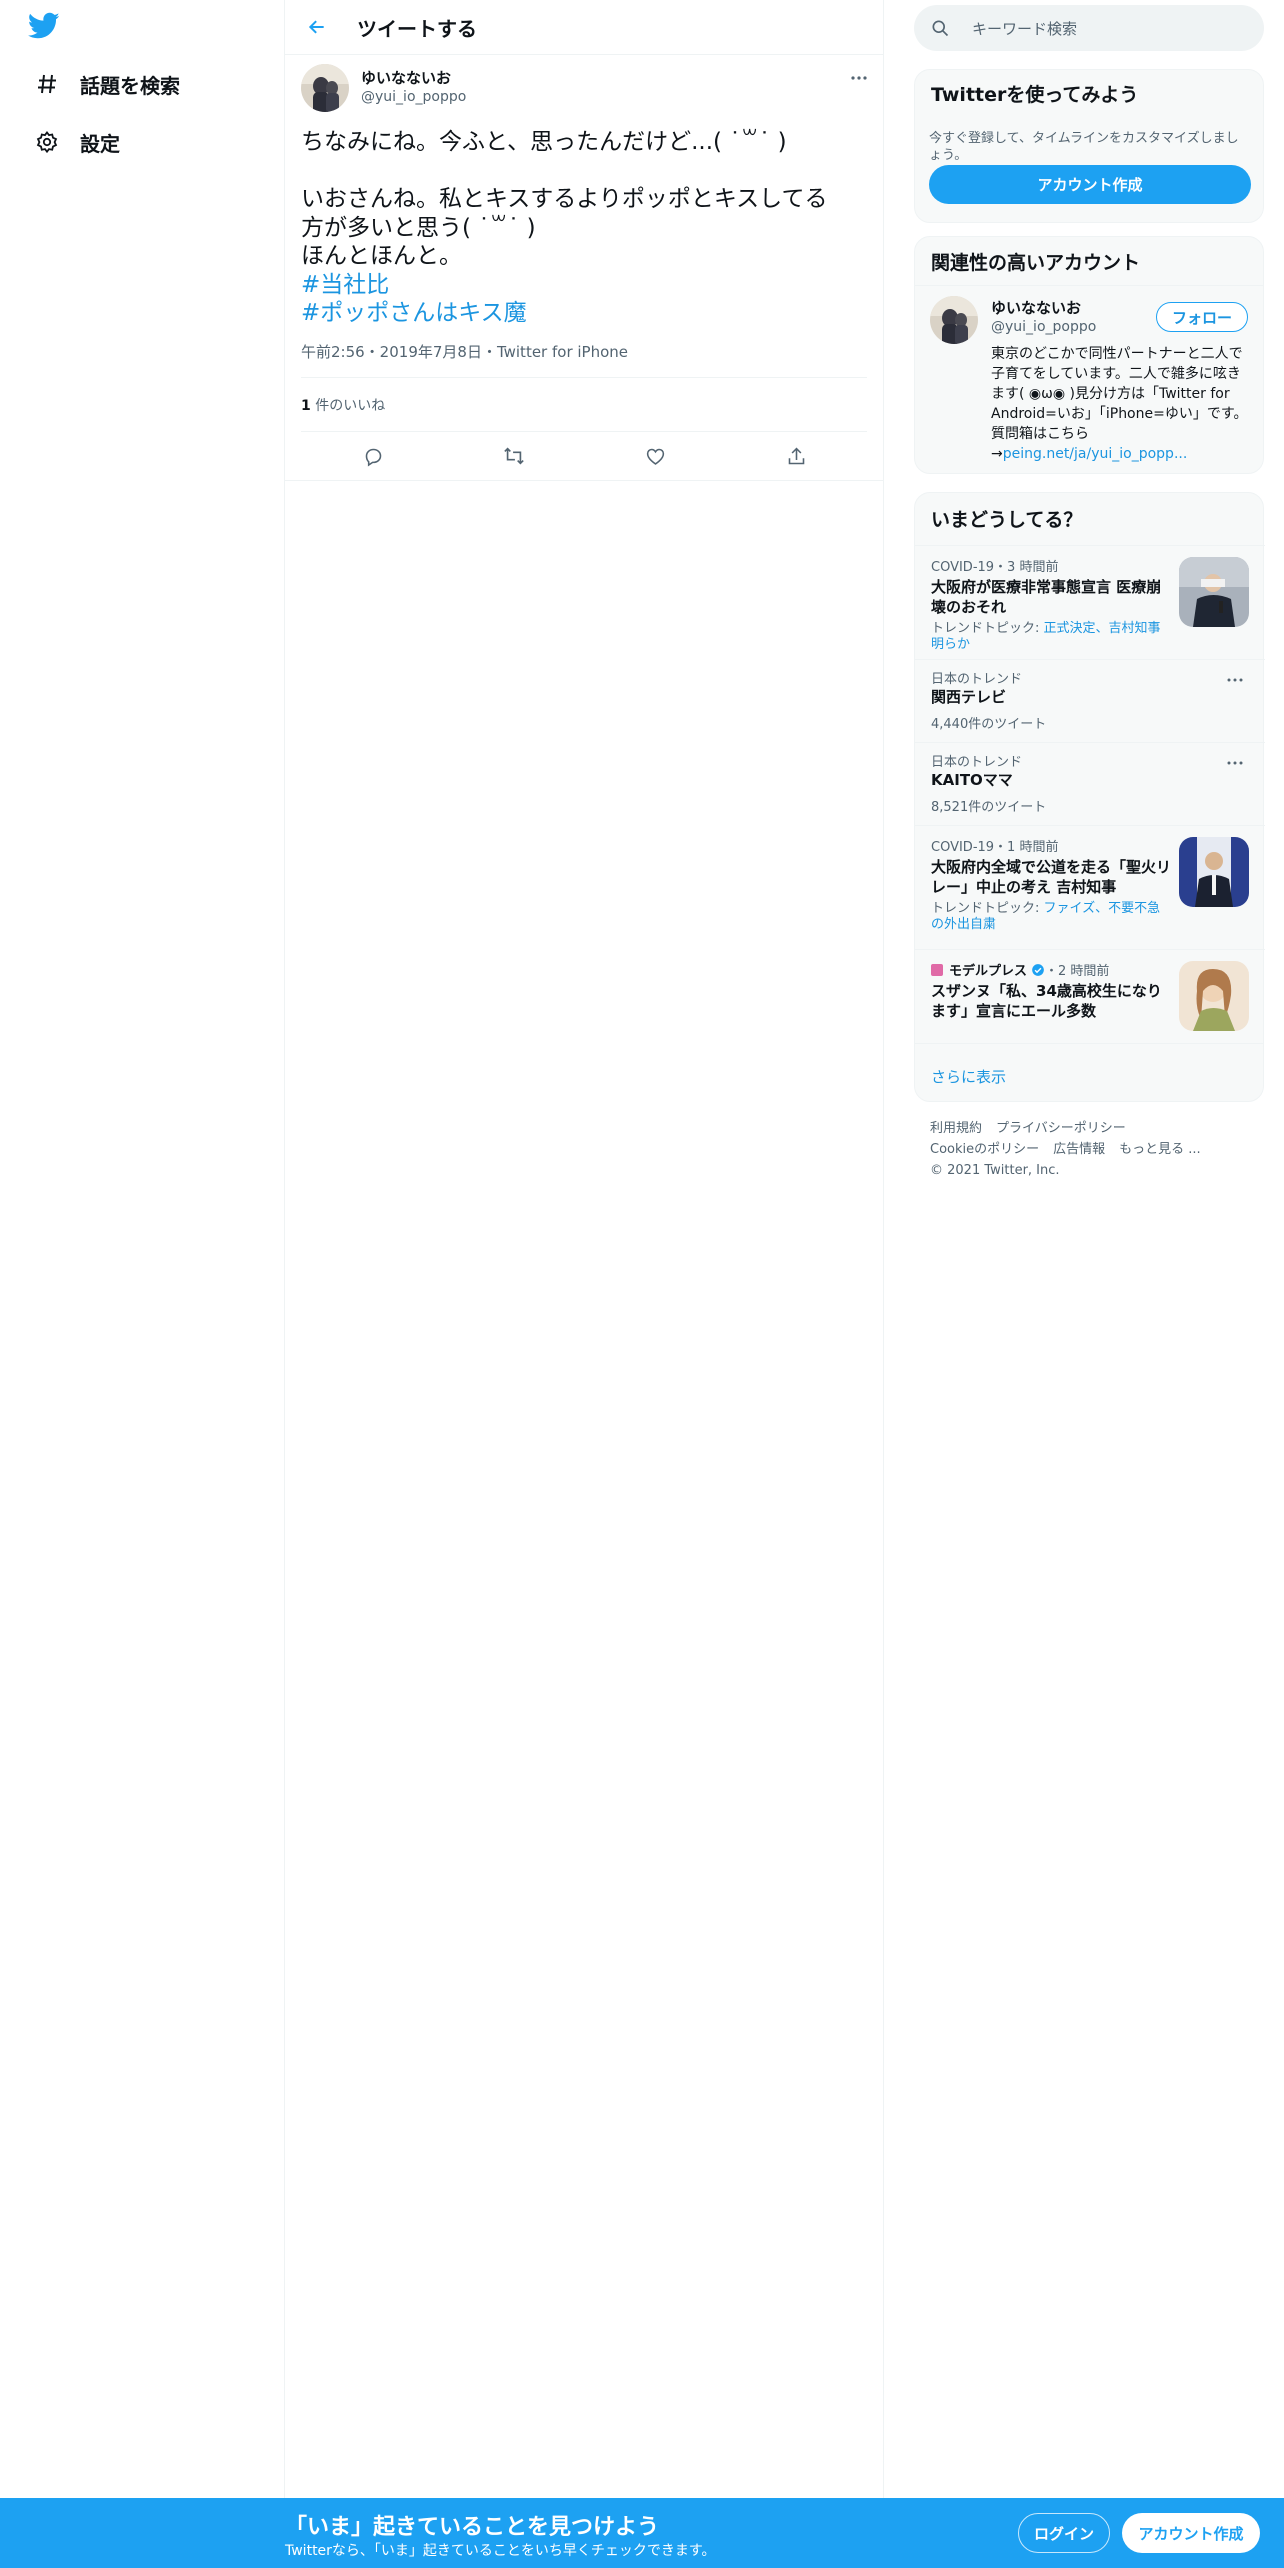 The width and height of the screenshot is (1284, 2568). I want to click on trend-title: KAITOママ, so click(972, 780).